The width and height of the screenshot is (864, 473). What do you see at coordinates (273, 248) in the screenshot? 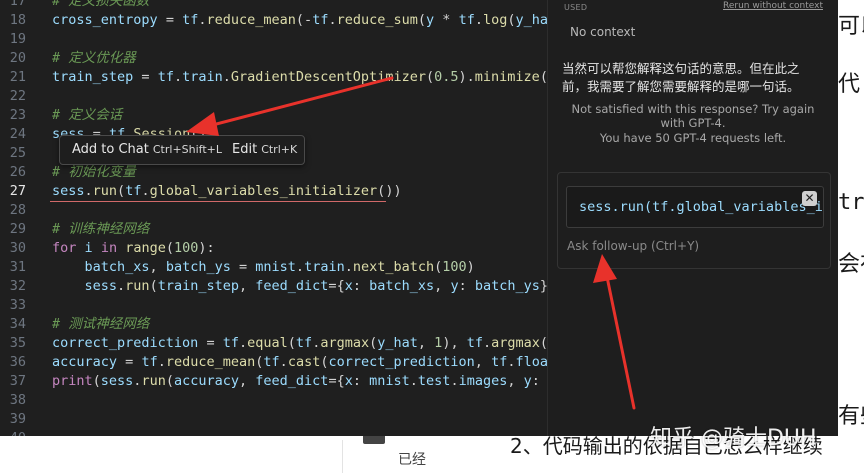
I see `code-line: 30 for i in range(100):` at bounding box center [273, 248].